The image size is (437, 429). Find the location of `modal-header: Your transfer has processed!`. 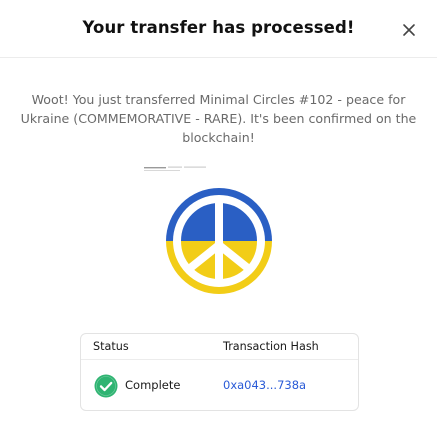

modal-header: Your transfer has processed! is located at coordinates (218, 29).